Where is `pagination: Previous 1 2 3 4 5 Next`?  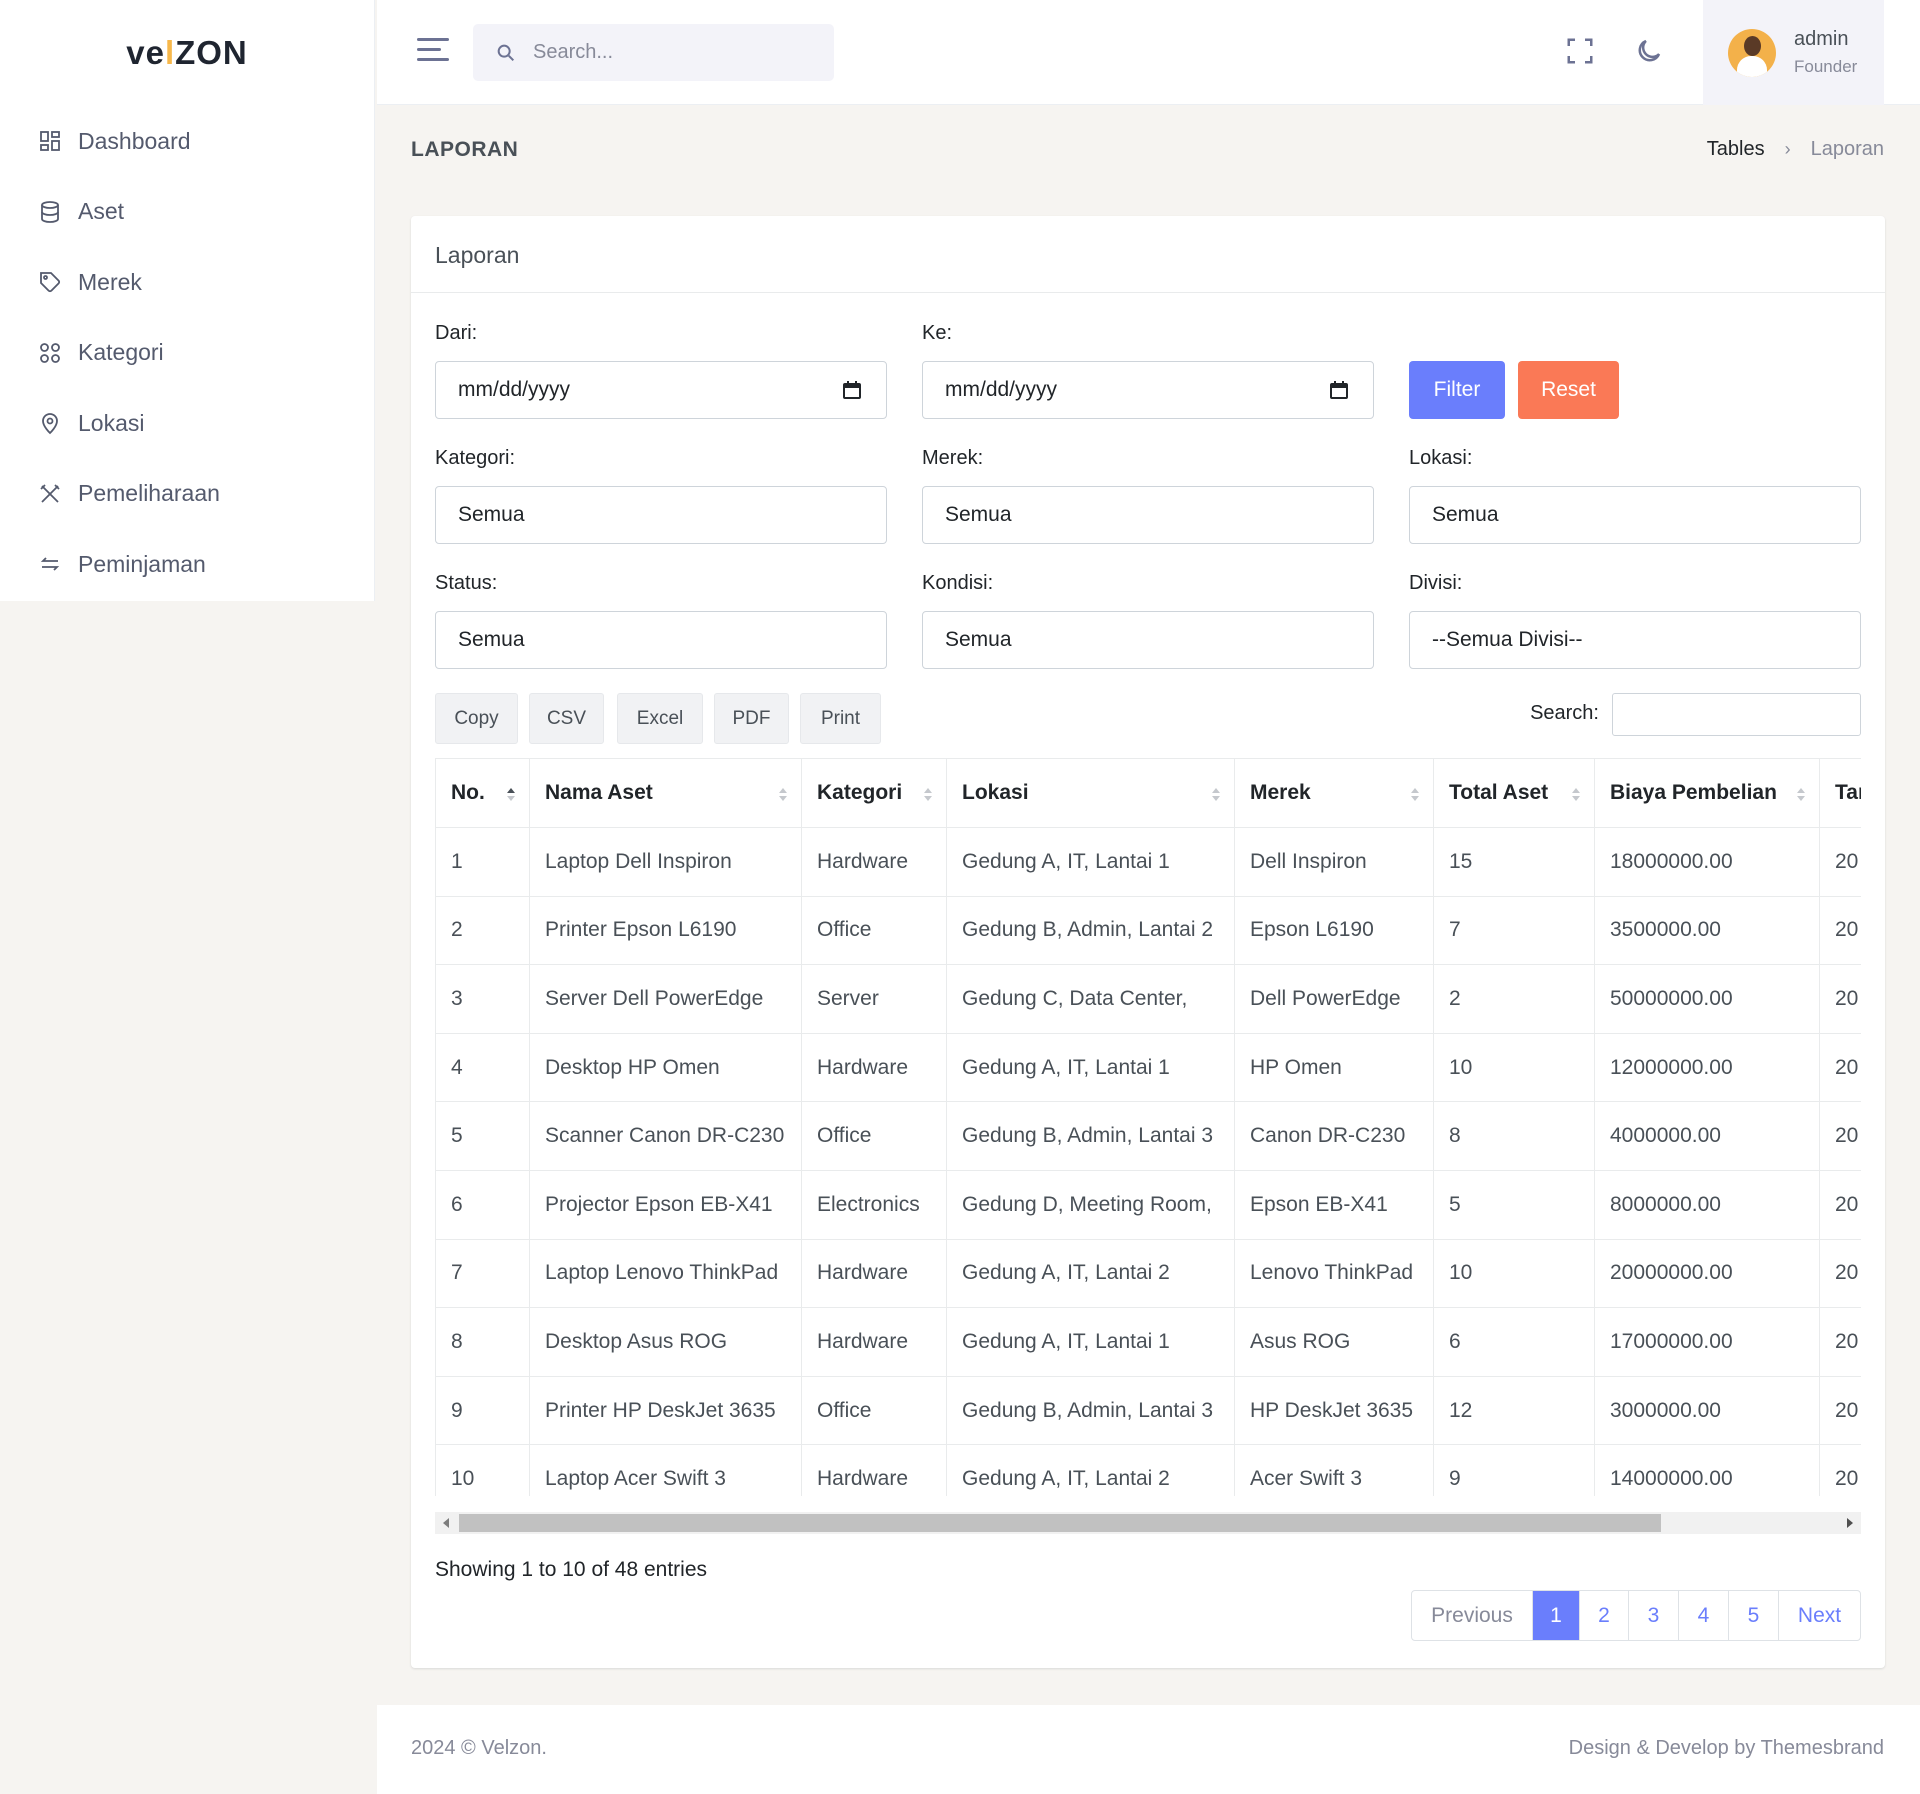
pagination: Previous 1 2 3 4 5 Next is located at coordinates (1636, 1615).